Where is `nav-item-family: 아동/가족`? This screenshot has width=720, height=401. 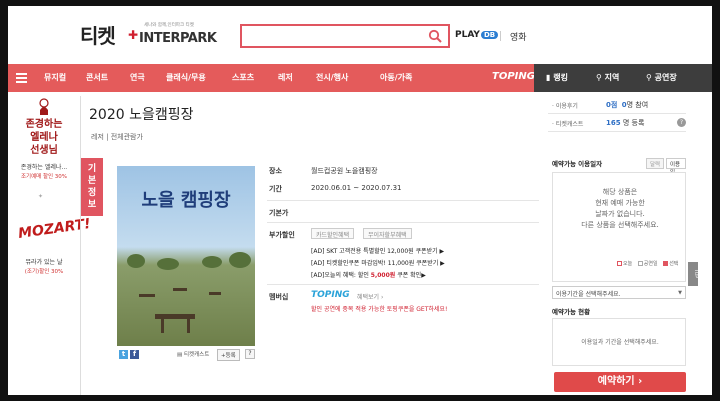 nav-item-family: 아동/가족 is located at coordinates (396, 77).